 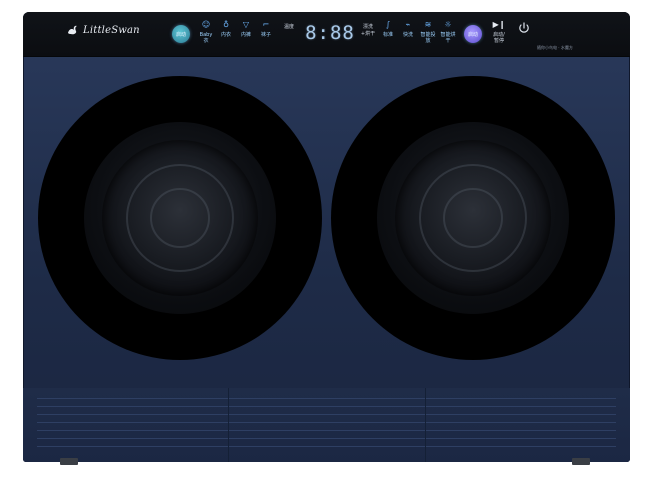 I want to click on dry-icon: ☼, so click(x=448, y=24).